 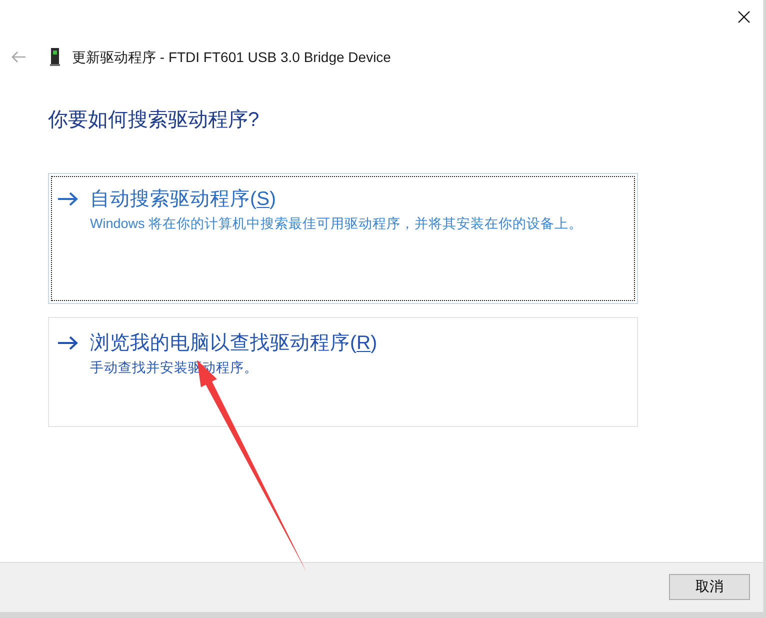 What do you see at coordinates (231, 57) in the screenshot?
I see `dialog-title: 更新驱动程序 - FTDI FT601 USB 3.0 Bridge Device` at bounding box center [231, 57].